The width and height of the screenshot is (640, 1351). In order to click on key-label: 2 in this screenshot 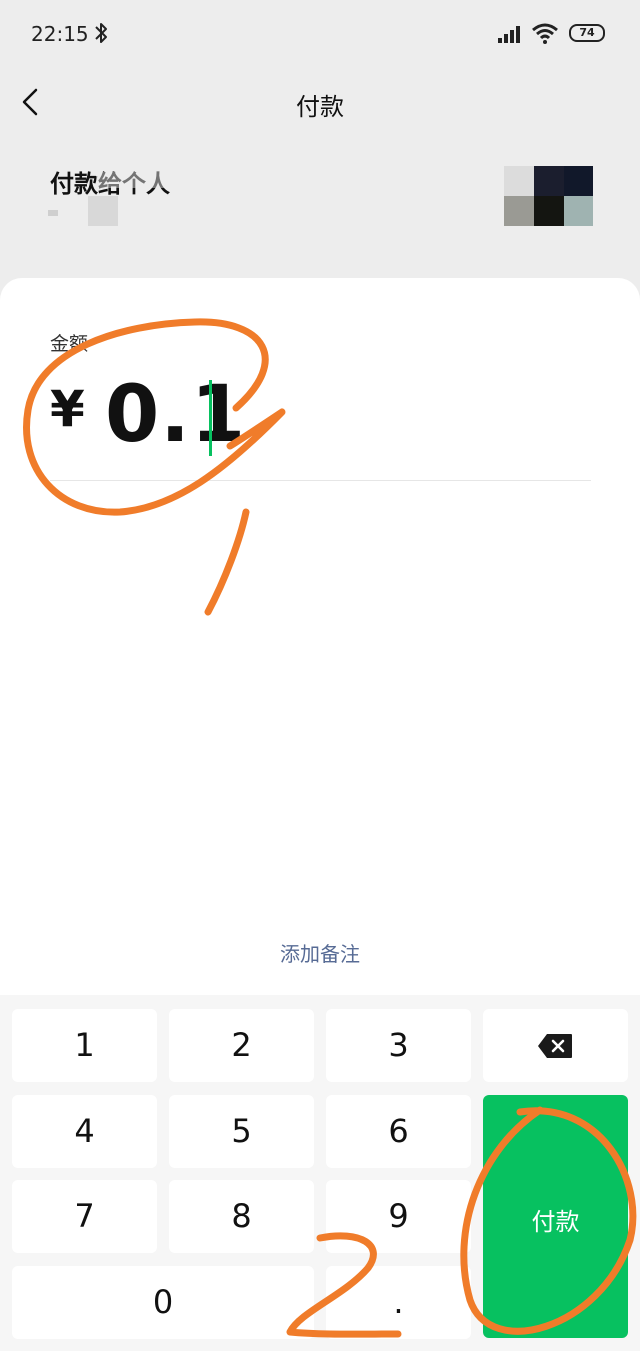, I will do `click(241, 1045)`.